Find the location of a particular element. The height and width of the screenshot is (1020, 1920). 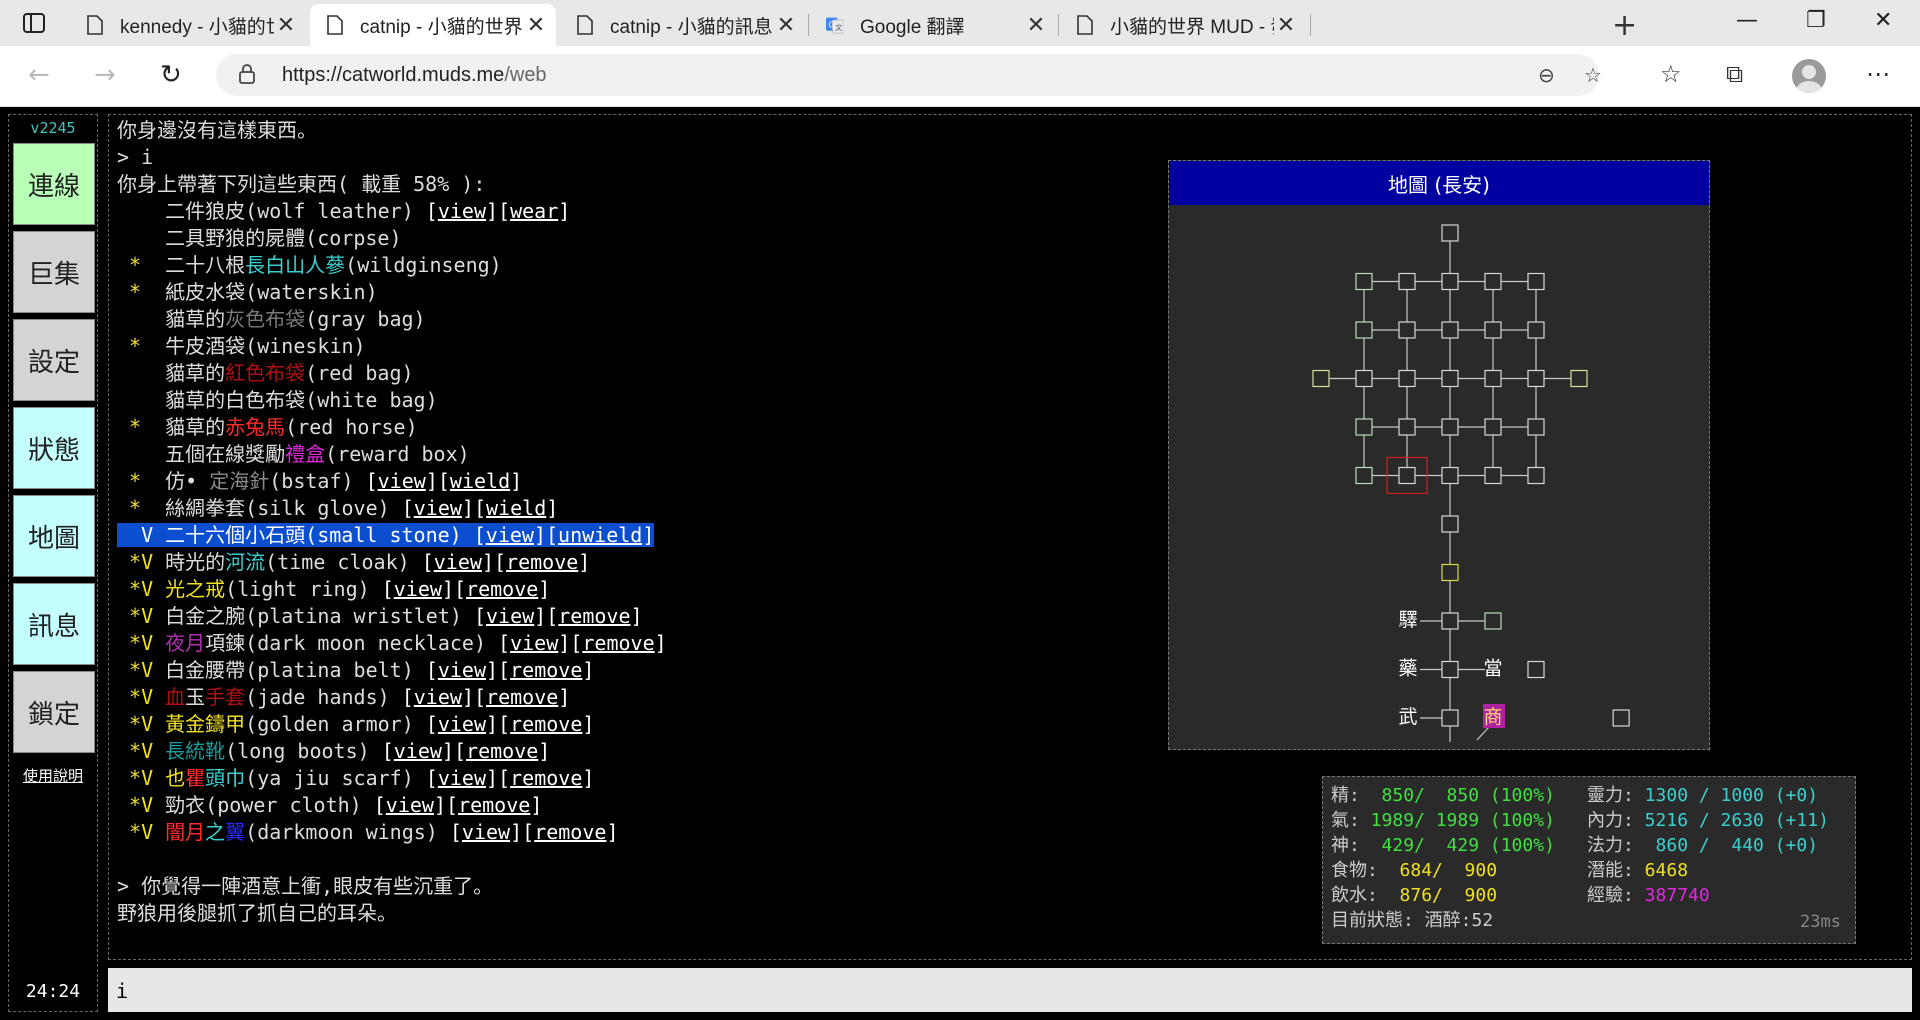

add-favorite-icon: ☆ is located at coordinates (1593, 75).